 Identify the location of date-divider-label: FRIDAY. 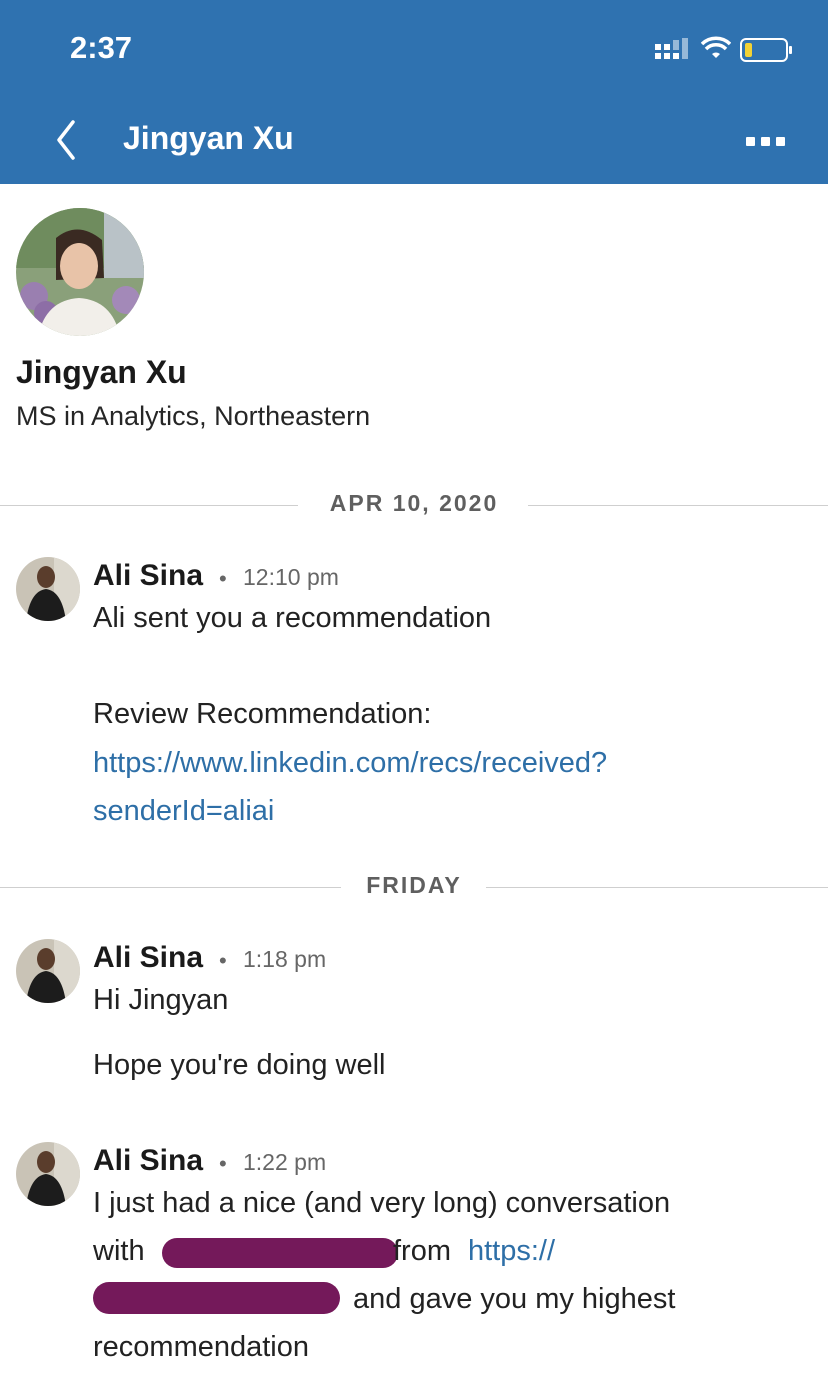
(414, 885).